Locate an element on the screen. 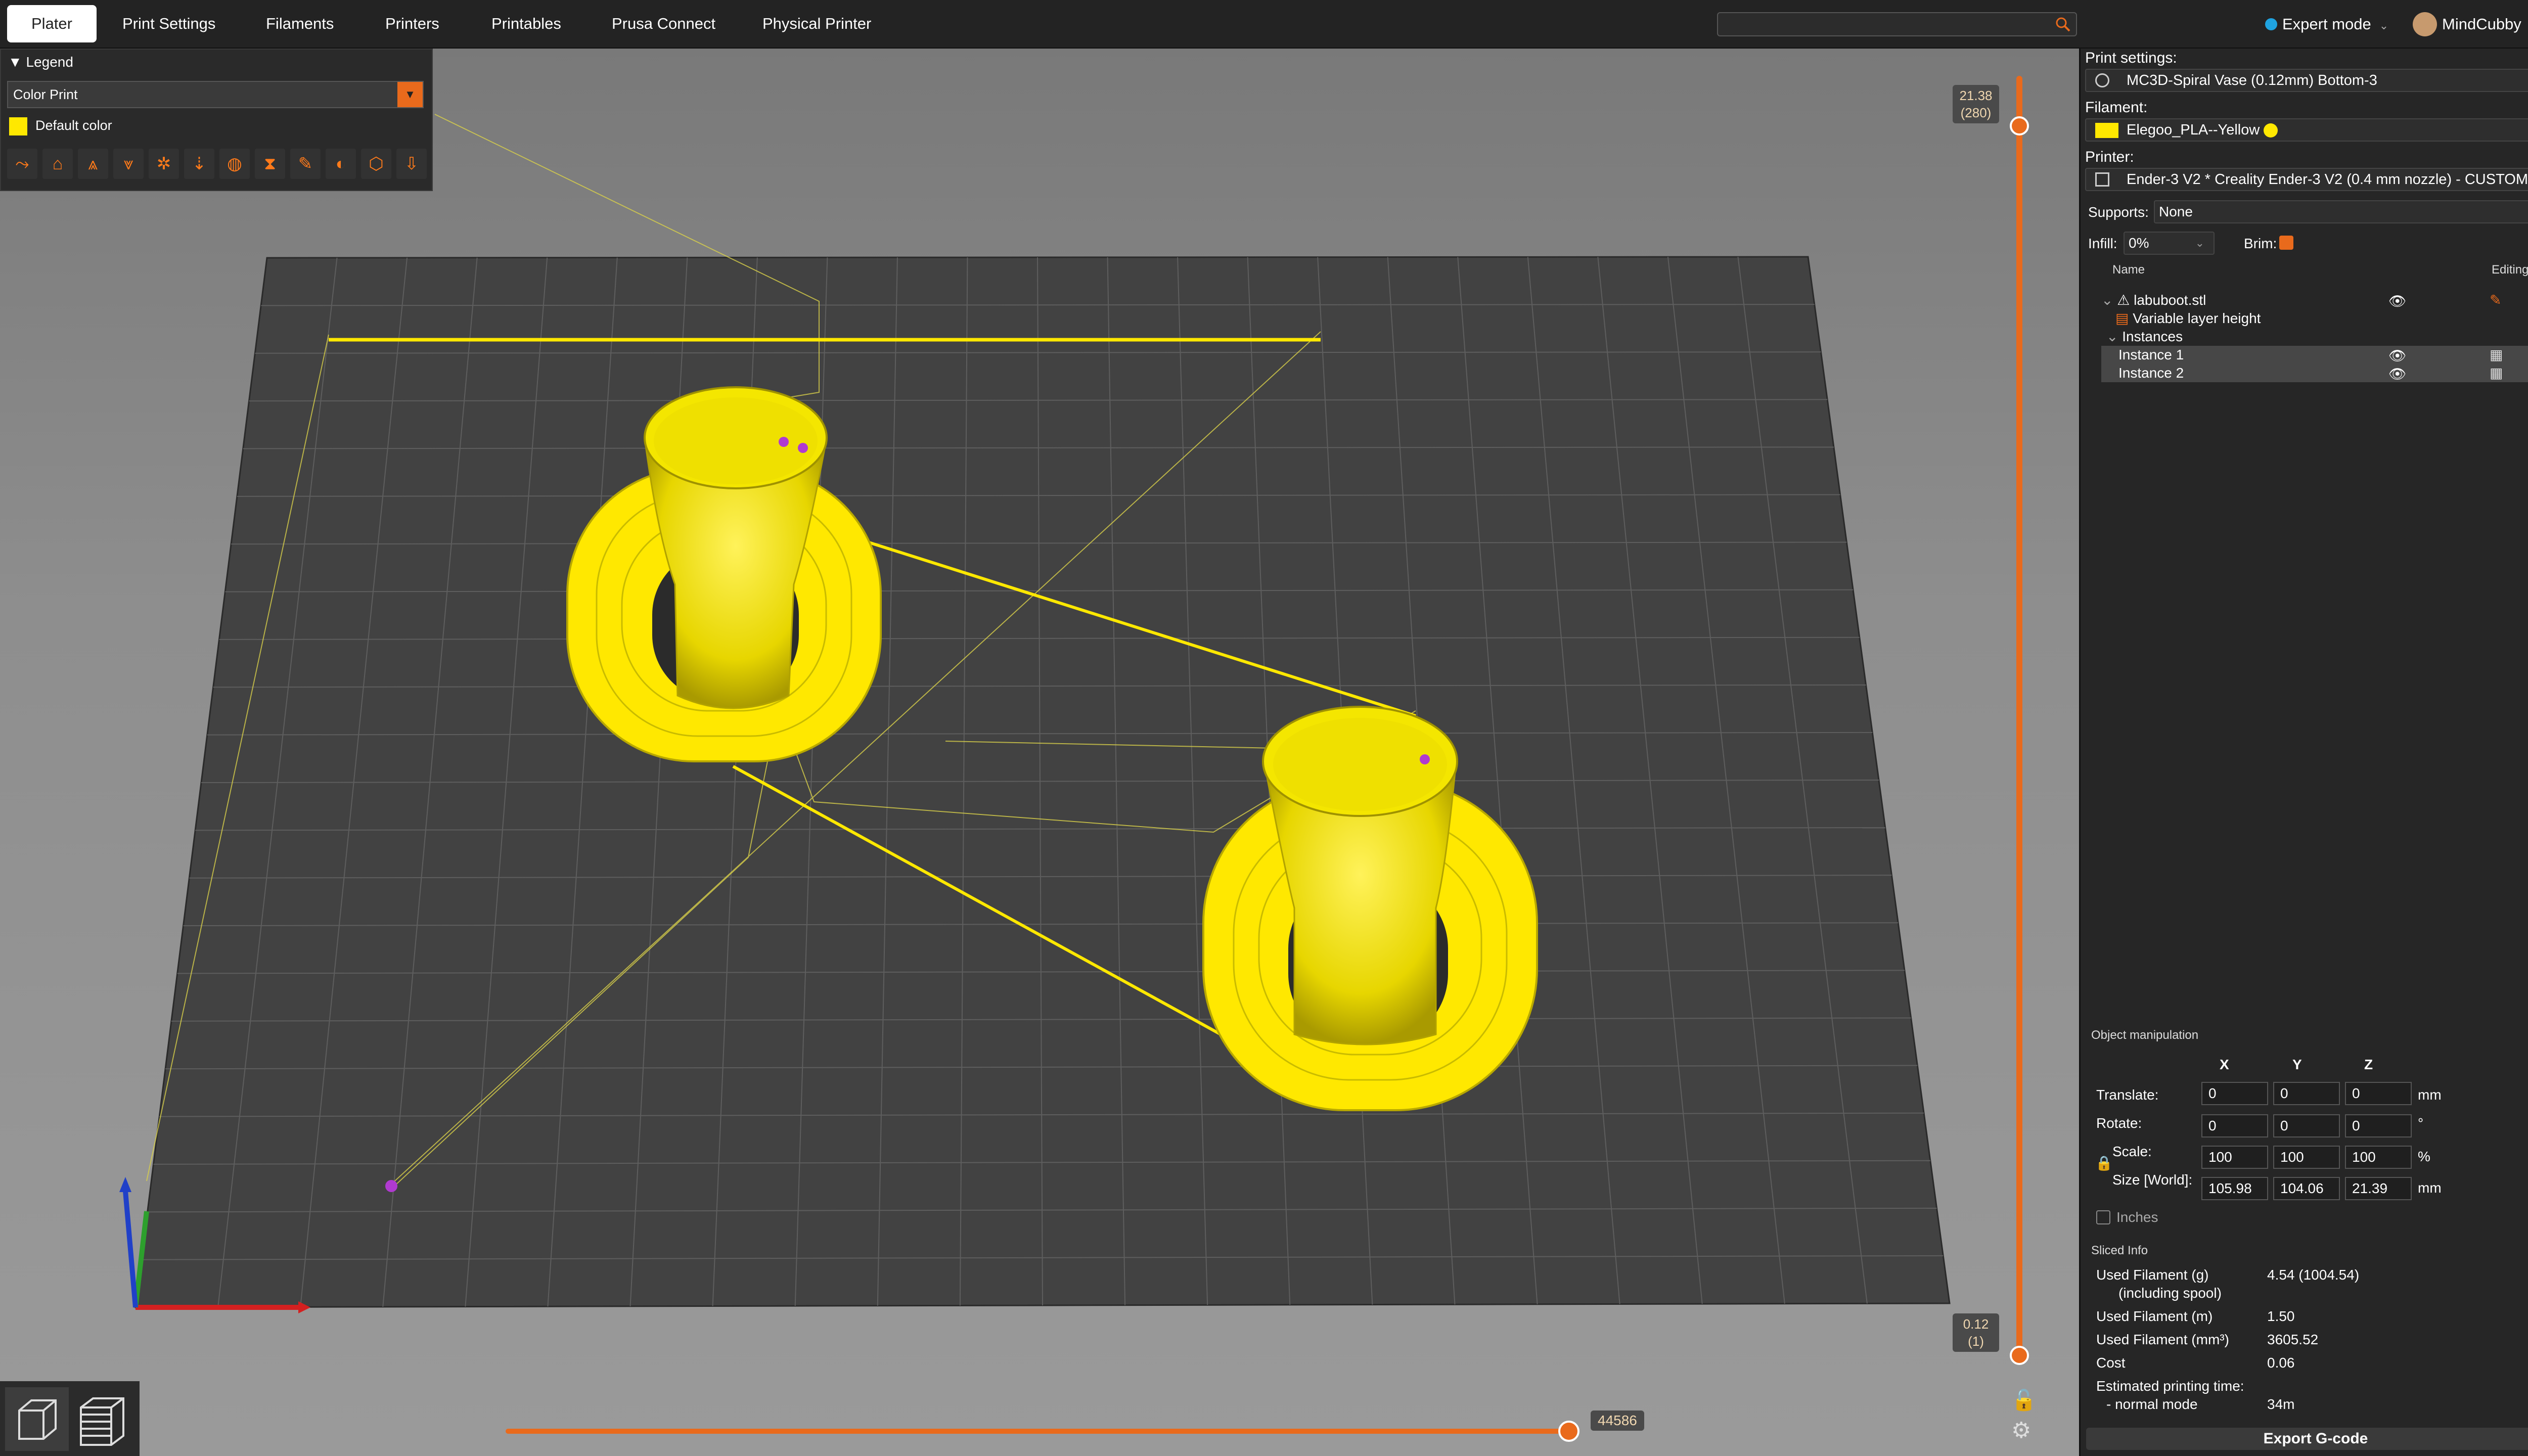  mode-label: Expert mode is located at coordinates (2326, 24).